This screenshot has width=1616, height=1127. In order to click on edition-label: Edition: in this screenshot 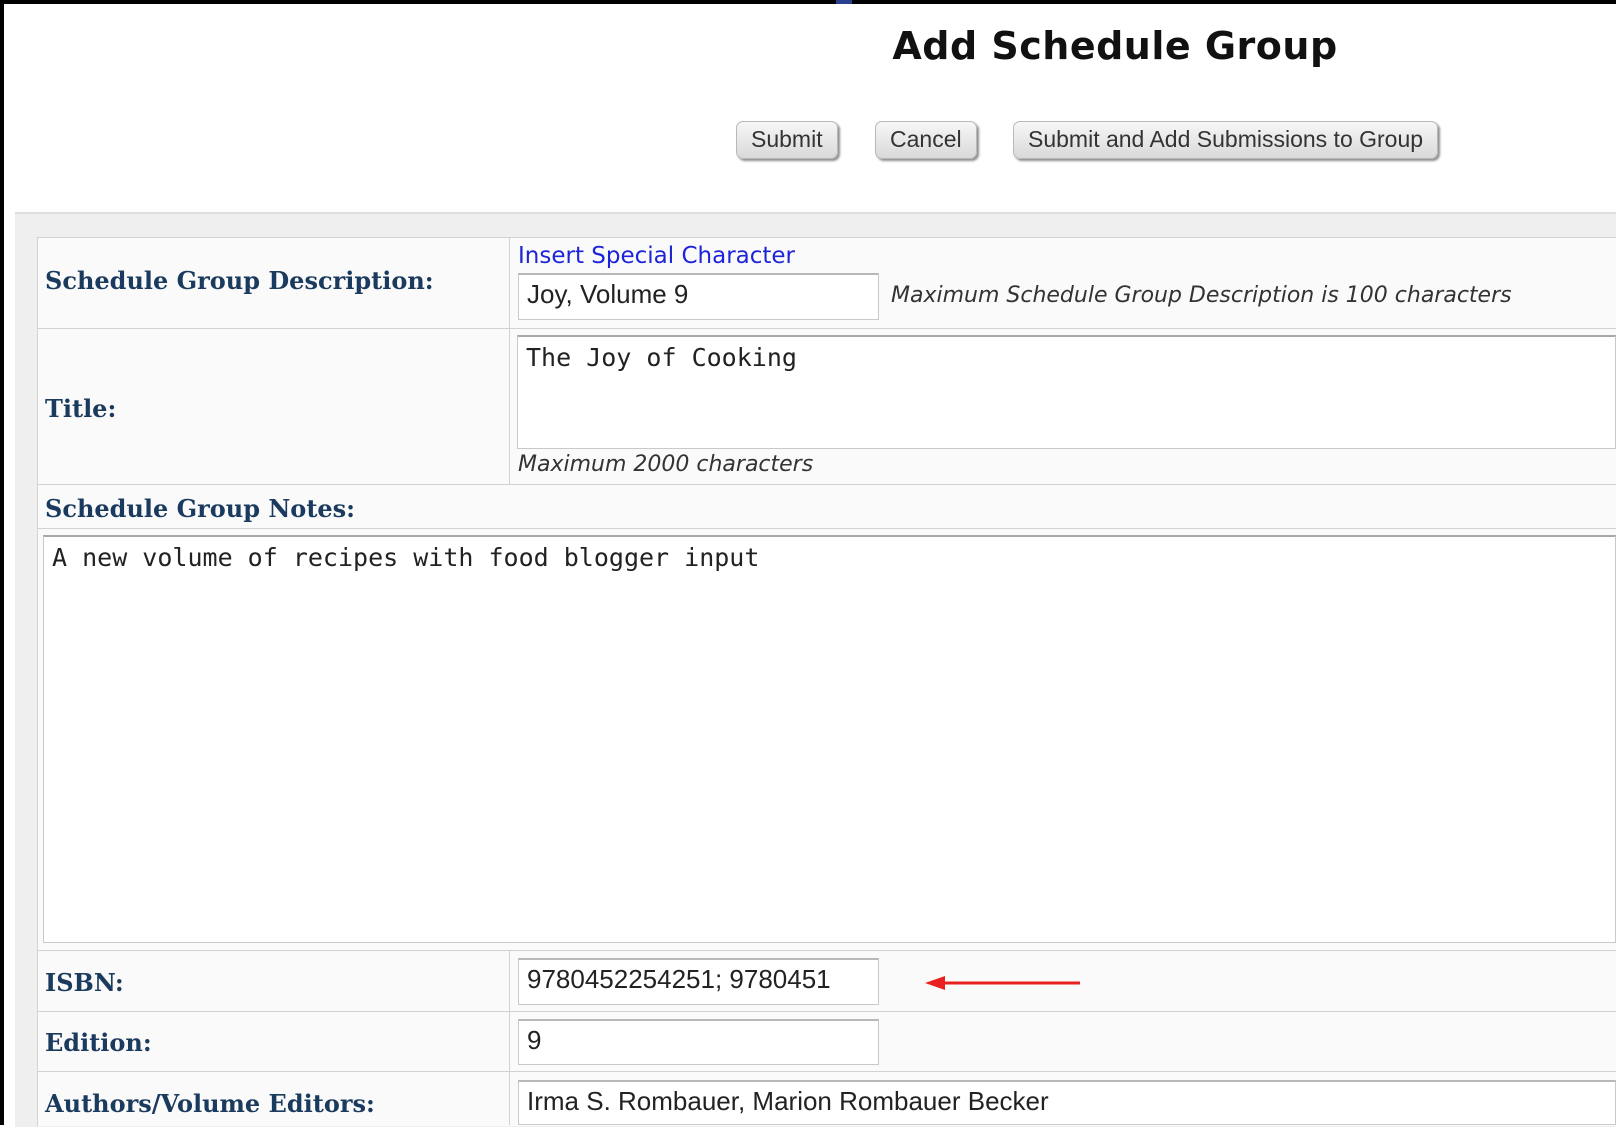, I will do `click(98, 1042)`.